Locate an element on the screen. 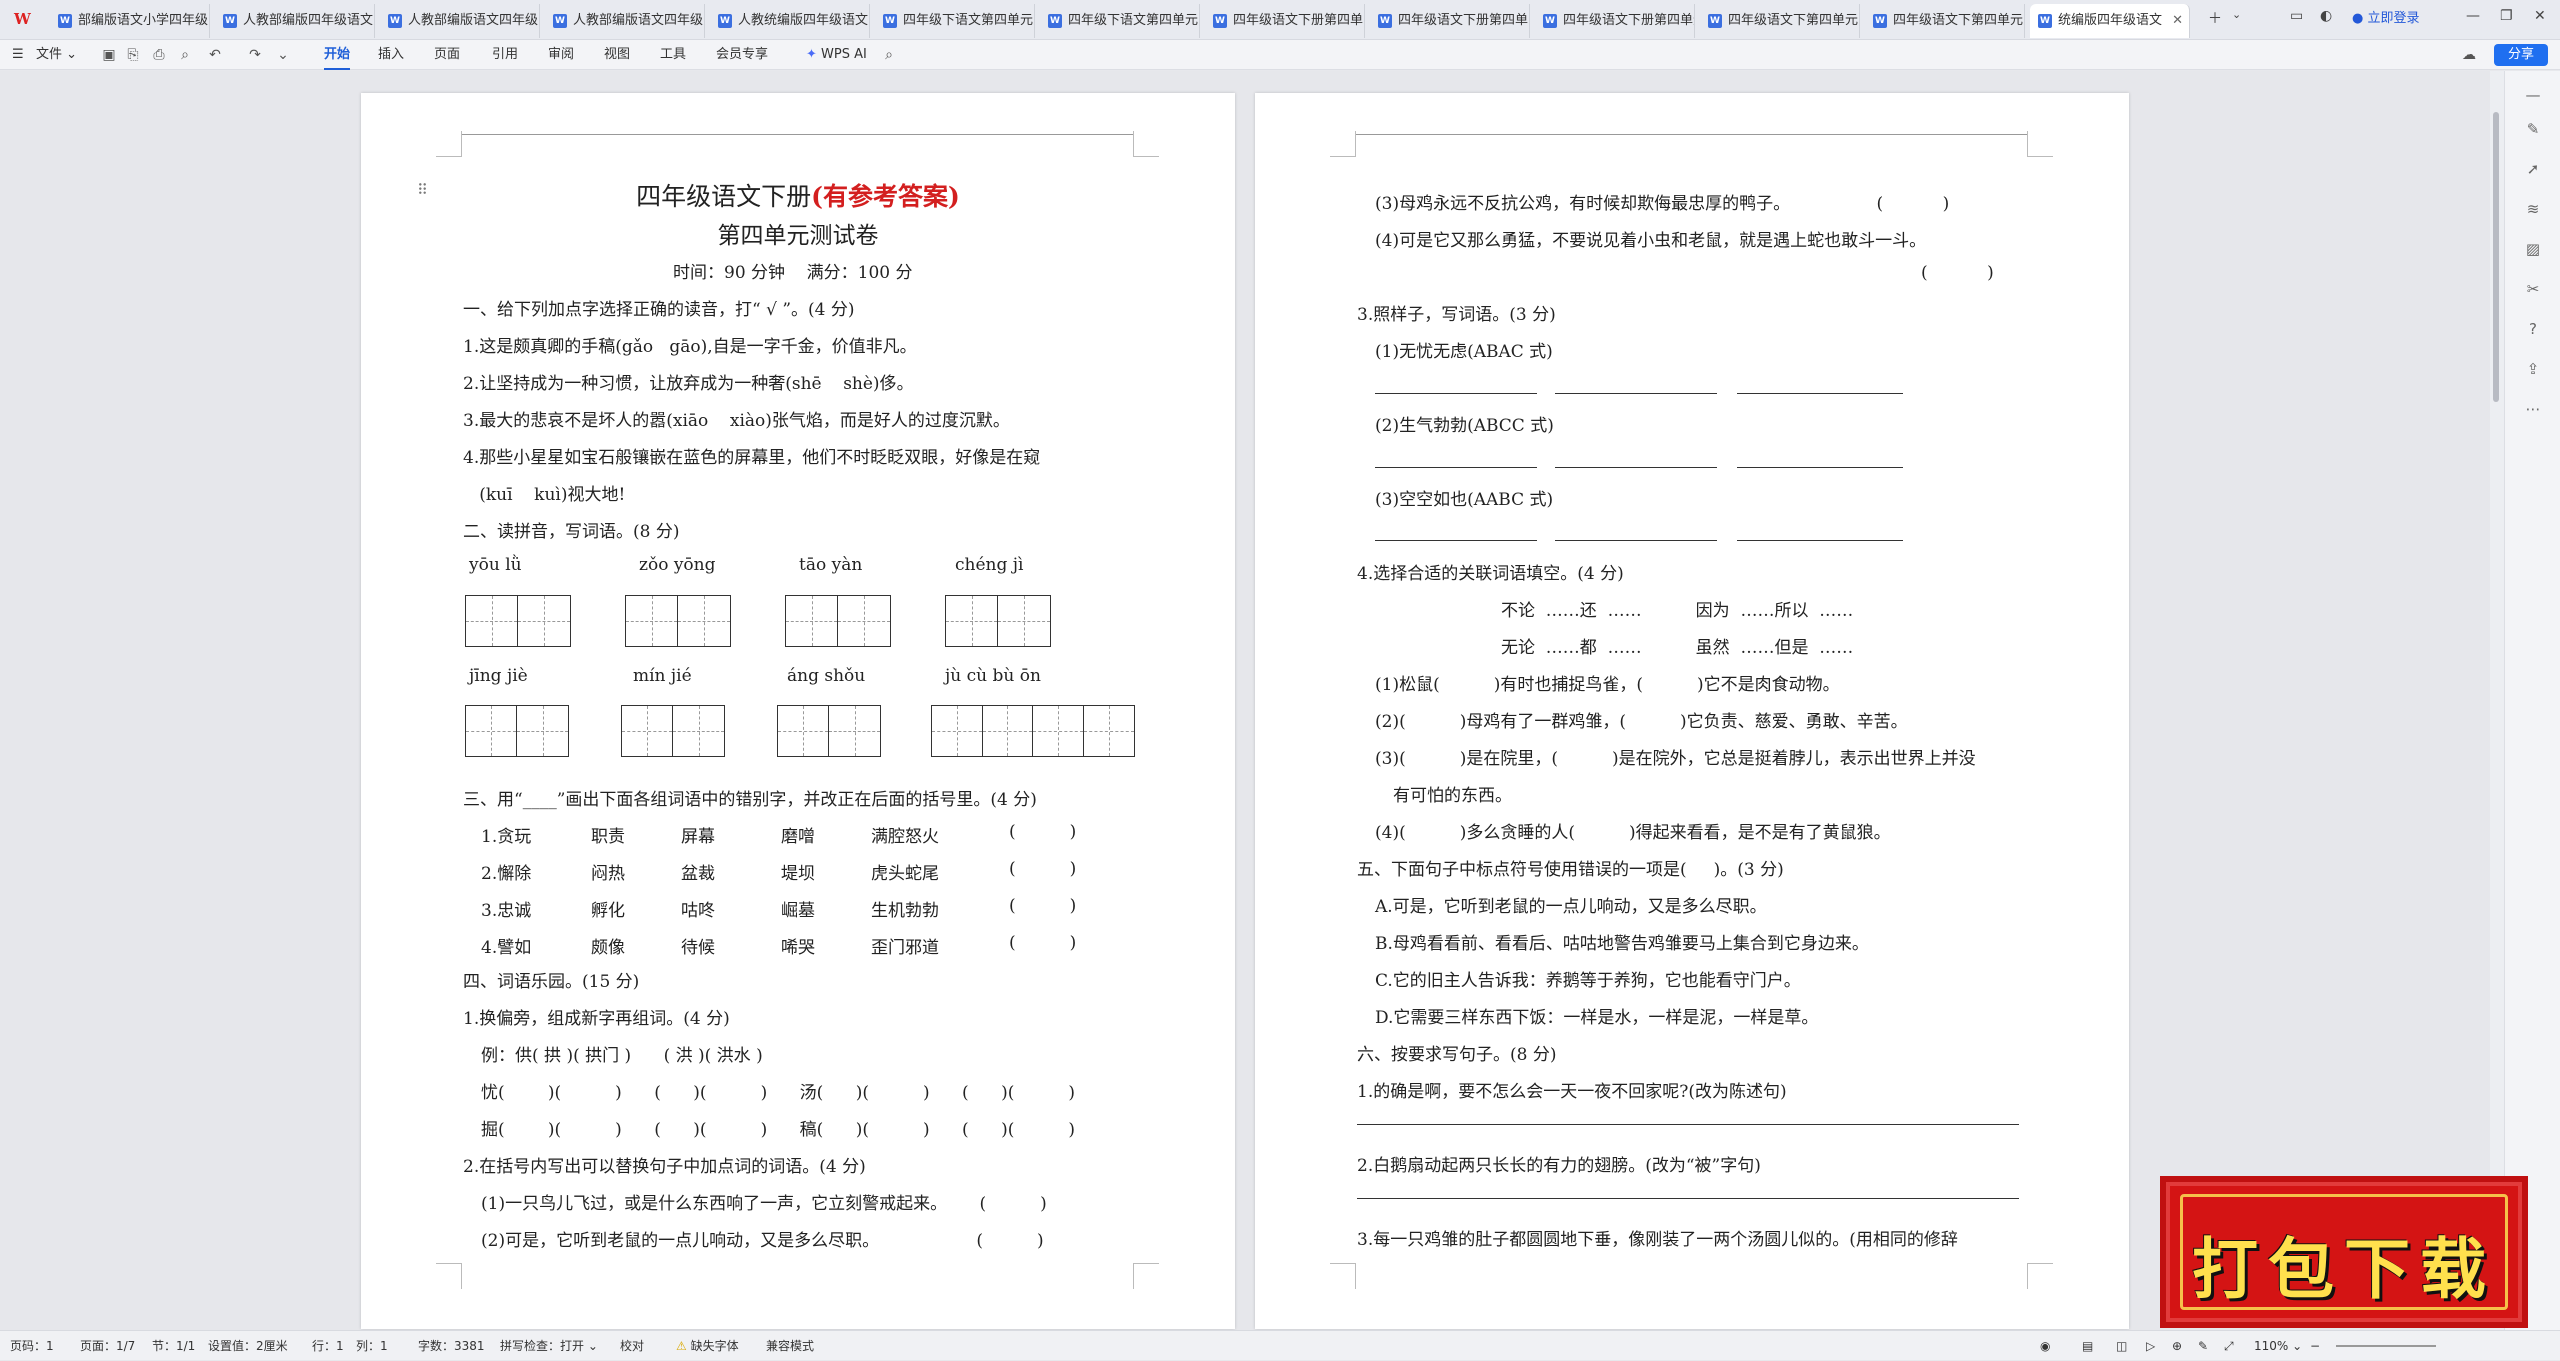  share-panel-icon: ⇪ is located at coordinates (2533, 369).